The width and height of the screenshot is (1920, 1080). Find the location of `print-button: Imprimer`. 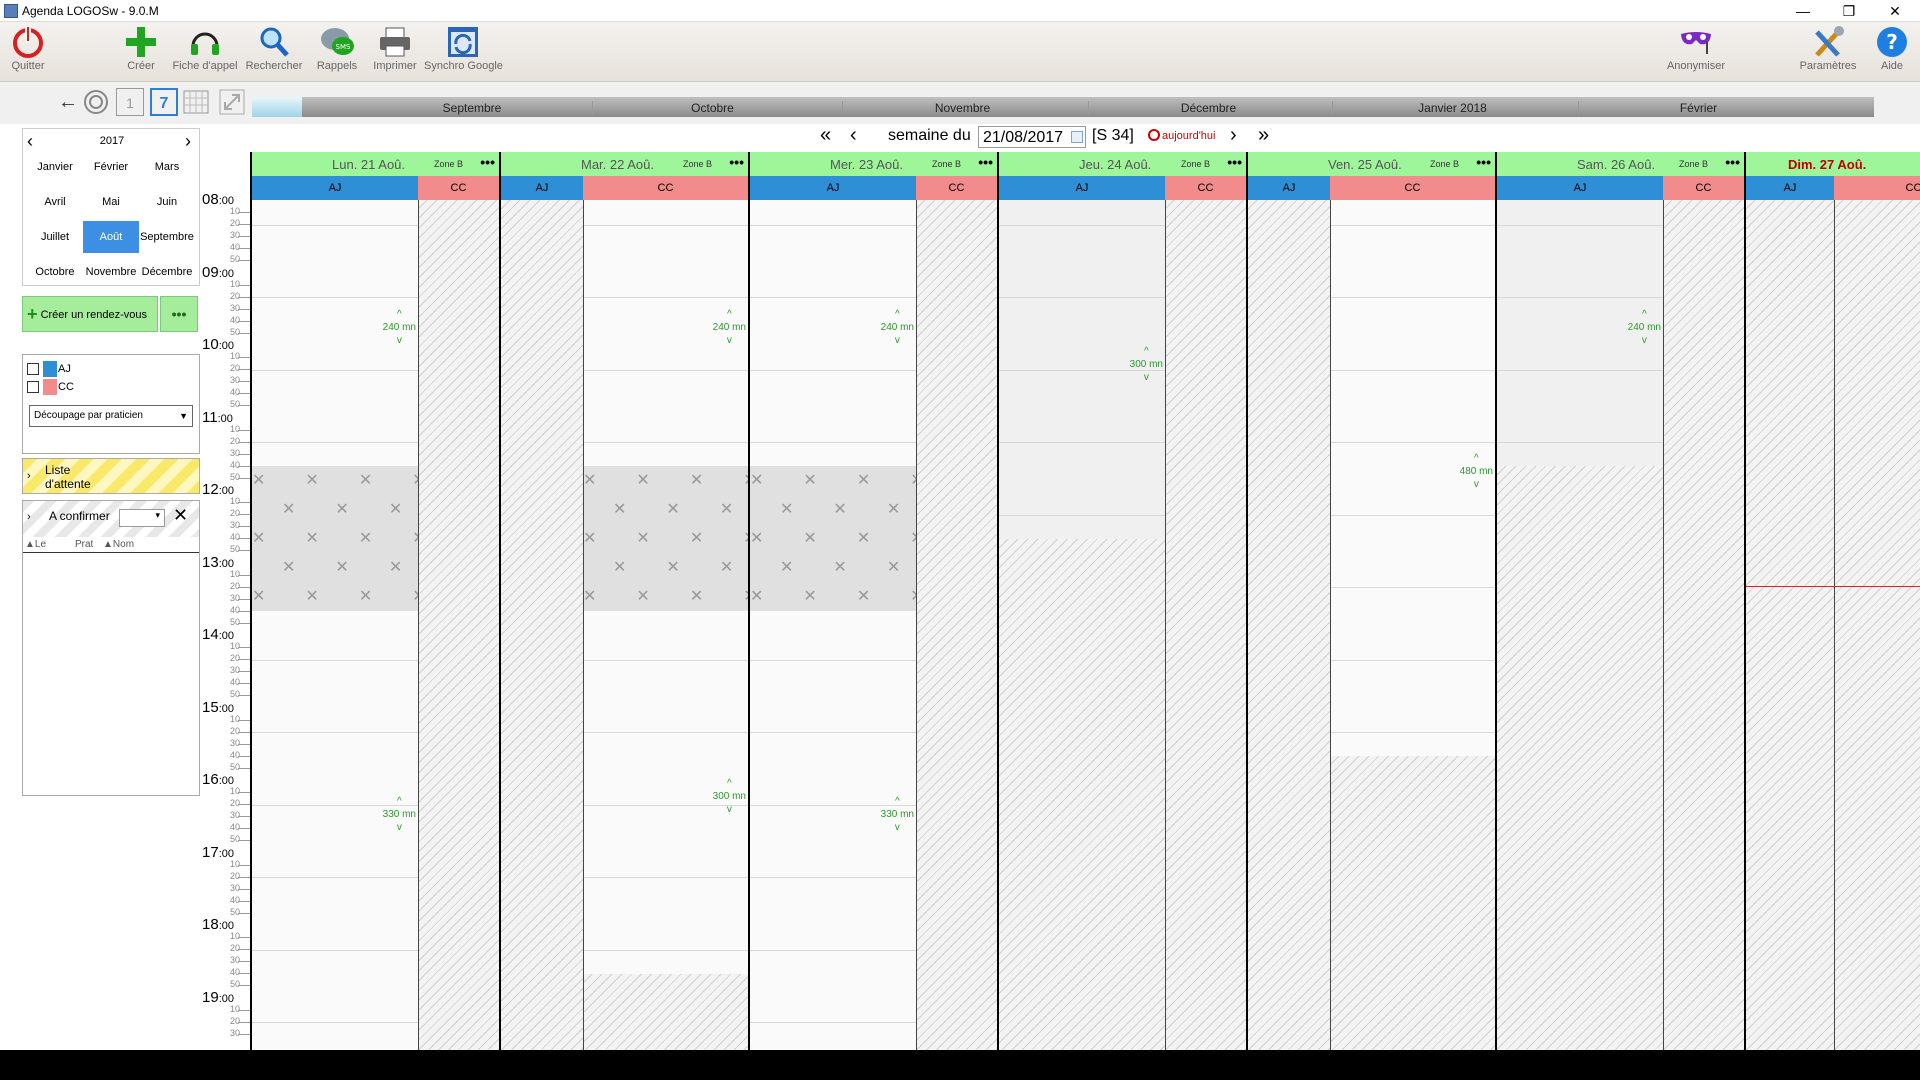

print-button: Imprimer is located at coordinates (395, 48).